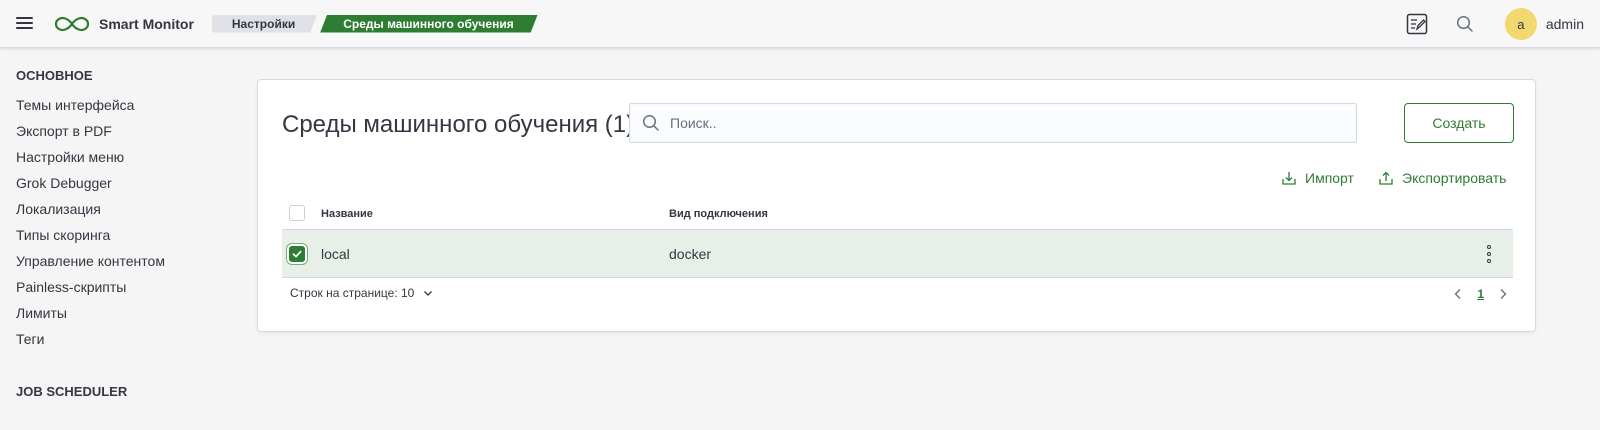 The height and width of the screenshot is (430, 1600). What do you see at coordinates (429, 24) in the screenshot?
I see `breadcrumb-ml-environments: Среды машинного обучения` at bounding box center [429, 24].